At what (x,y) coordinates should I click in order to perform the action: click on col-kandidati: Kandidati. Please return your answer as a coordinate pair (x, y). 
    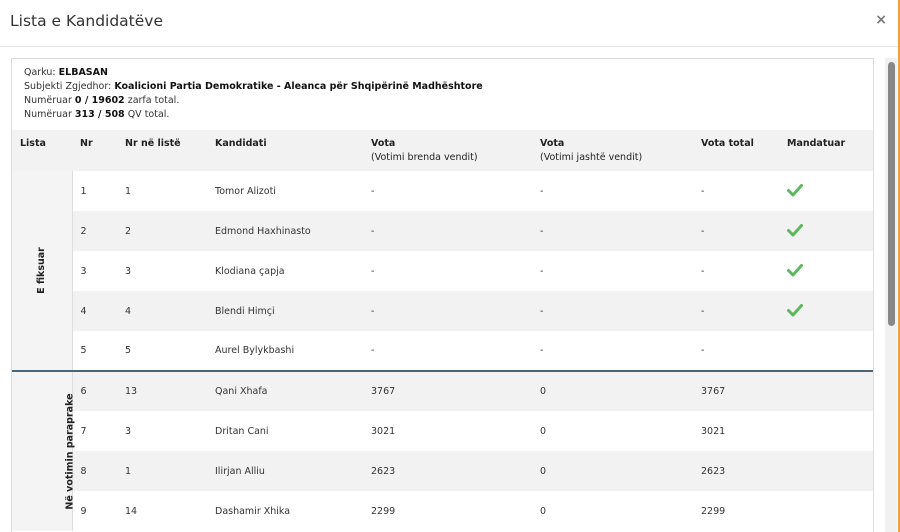
    Looking at the image, I should click on (285, 150).